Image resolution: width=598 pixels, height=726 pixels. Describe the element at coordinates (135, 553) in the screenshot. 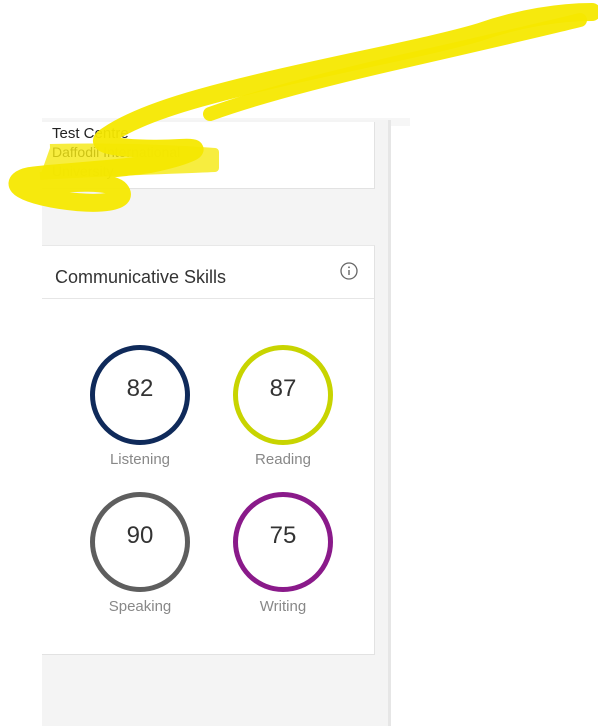

I see `skill-speaking: 90 Speaking` at that location.